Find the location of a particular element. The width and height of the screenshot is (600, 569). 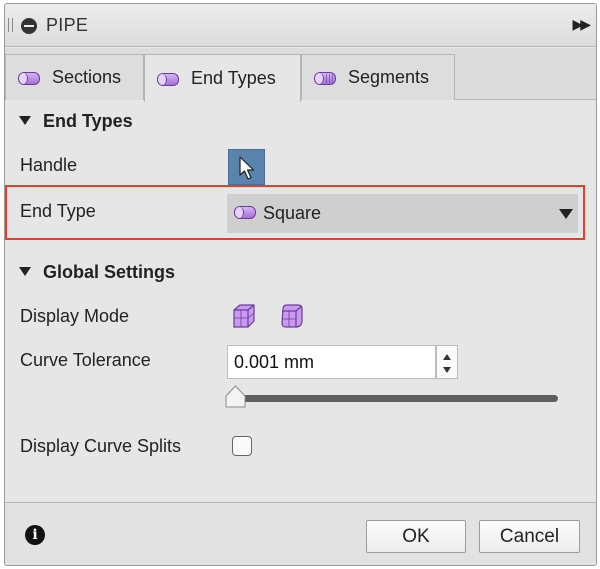

cylinder-segments-icon is located at coordinates (325, 78).